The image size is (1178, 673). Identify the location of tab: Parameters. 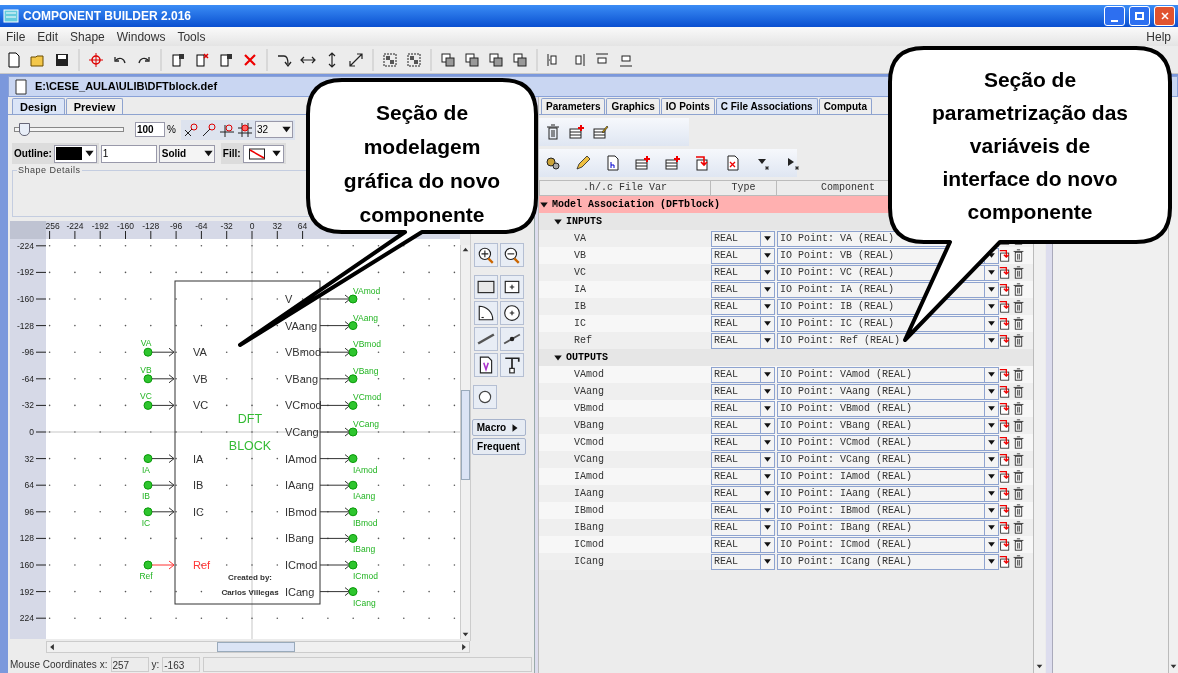
(573, 106).